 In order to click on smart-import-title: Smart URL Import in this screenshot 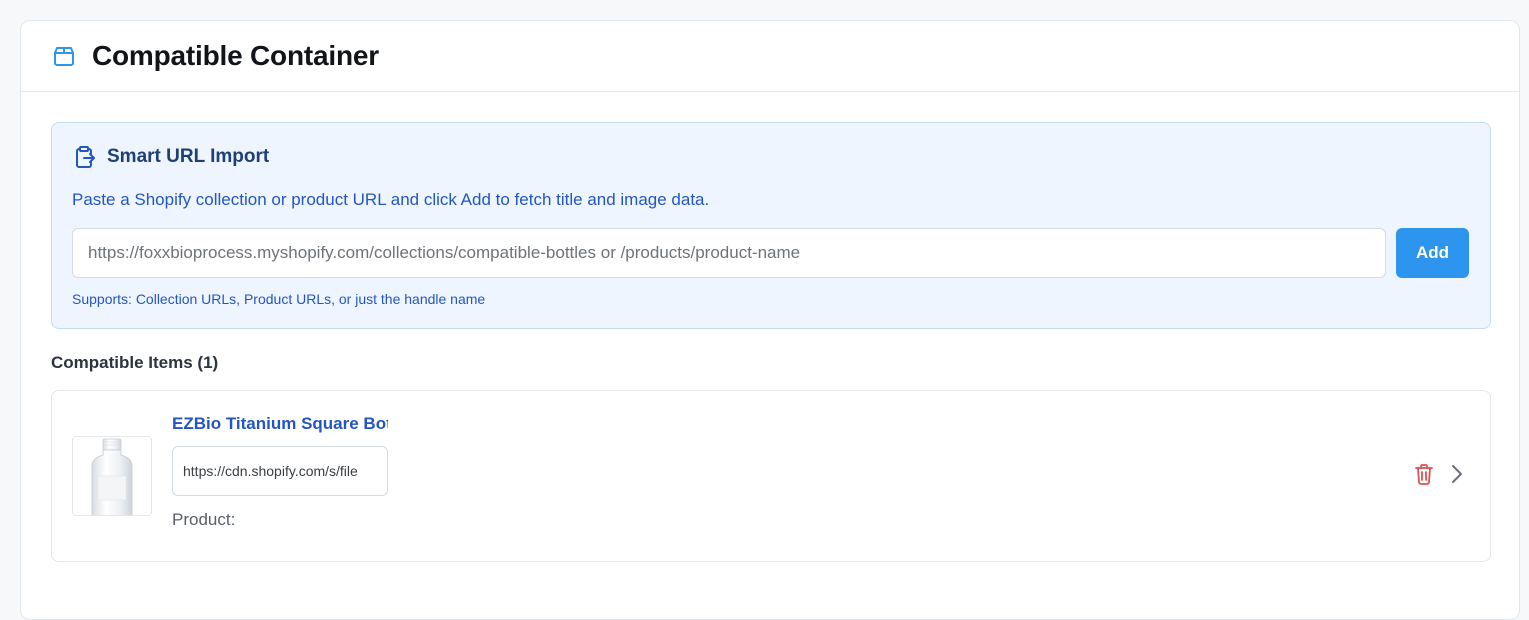, I will do `click(188, 156)`.